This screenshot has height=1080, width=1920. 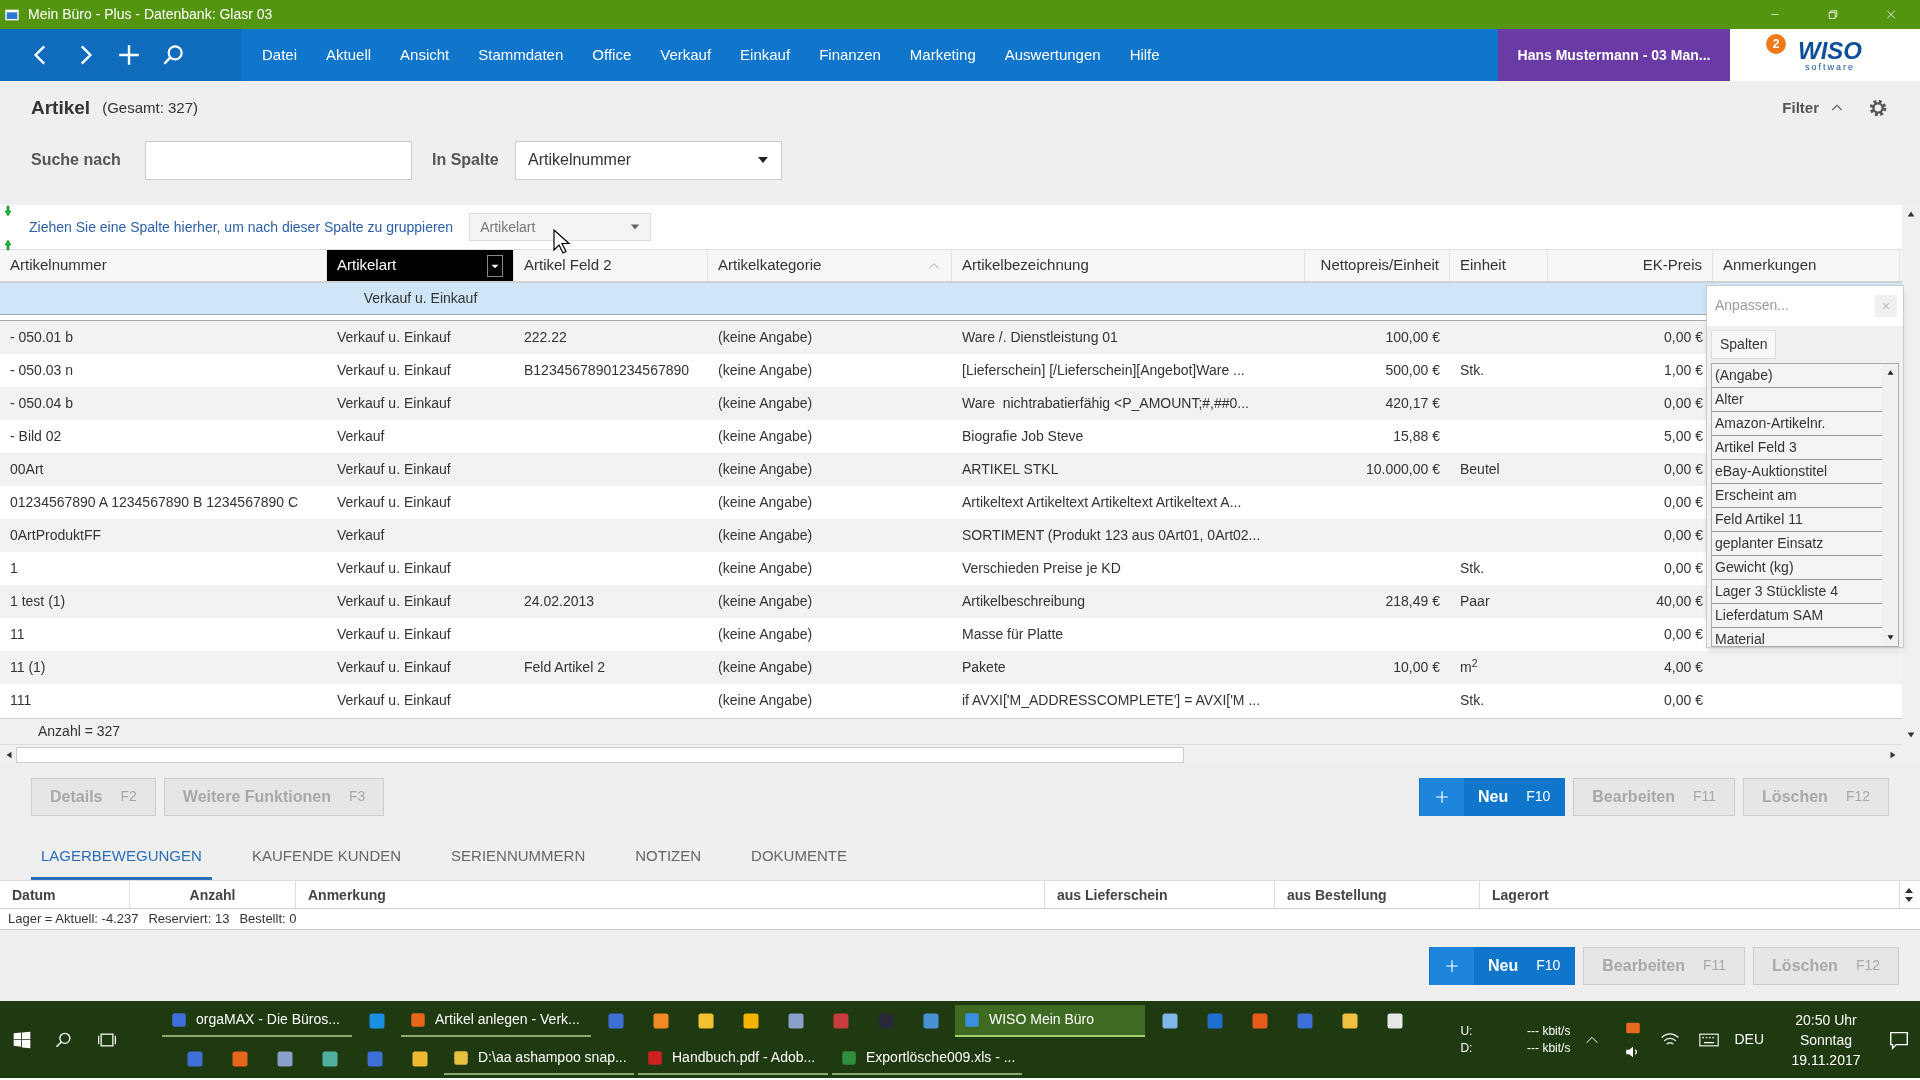 I want to click on column-dropdown: Artikelnummer, so click(x=648, y=160).